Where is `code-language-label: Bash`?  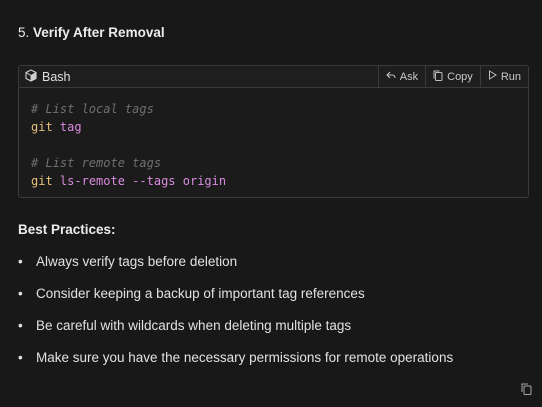 code-language-label: Bash is located at coordinates (56, 76).